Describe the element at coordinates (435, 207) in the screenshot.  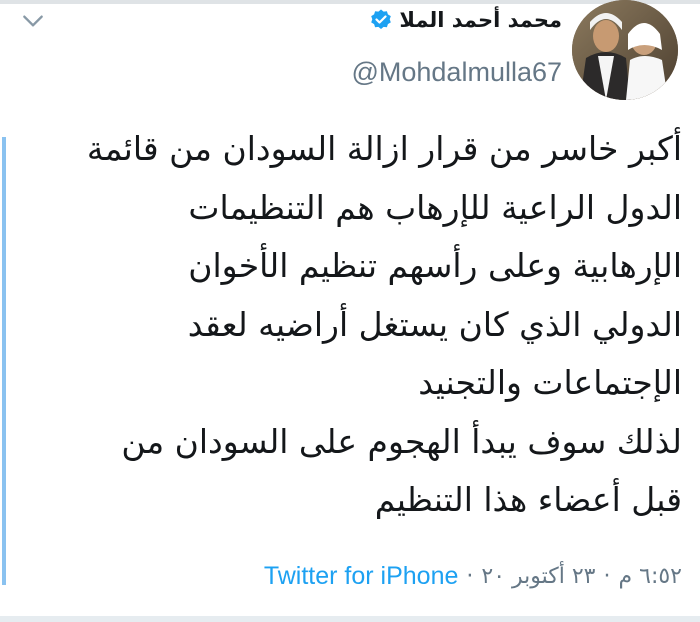
I see `tweet-line: الدول الراعية للإرهاب هم التنظيمات` at that location.